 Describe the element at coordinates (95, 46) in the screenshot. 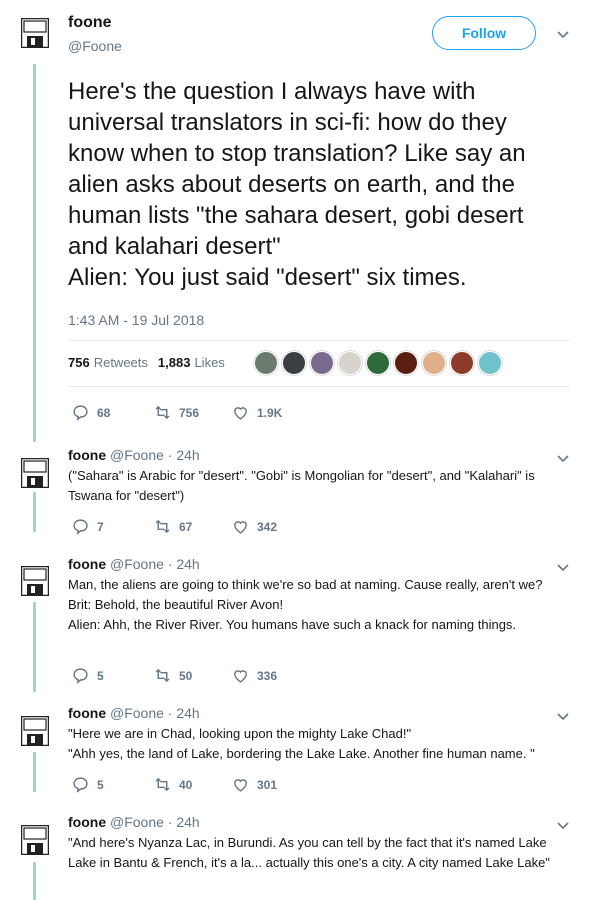

I see `author-handle: @Foone` at that location.